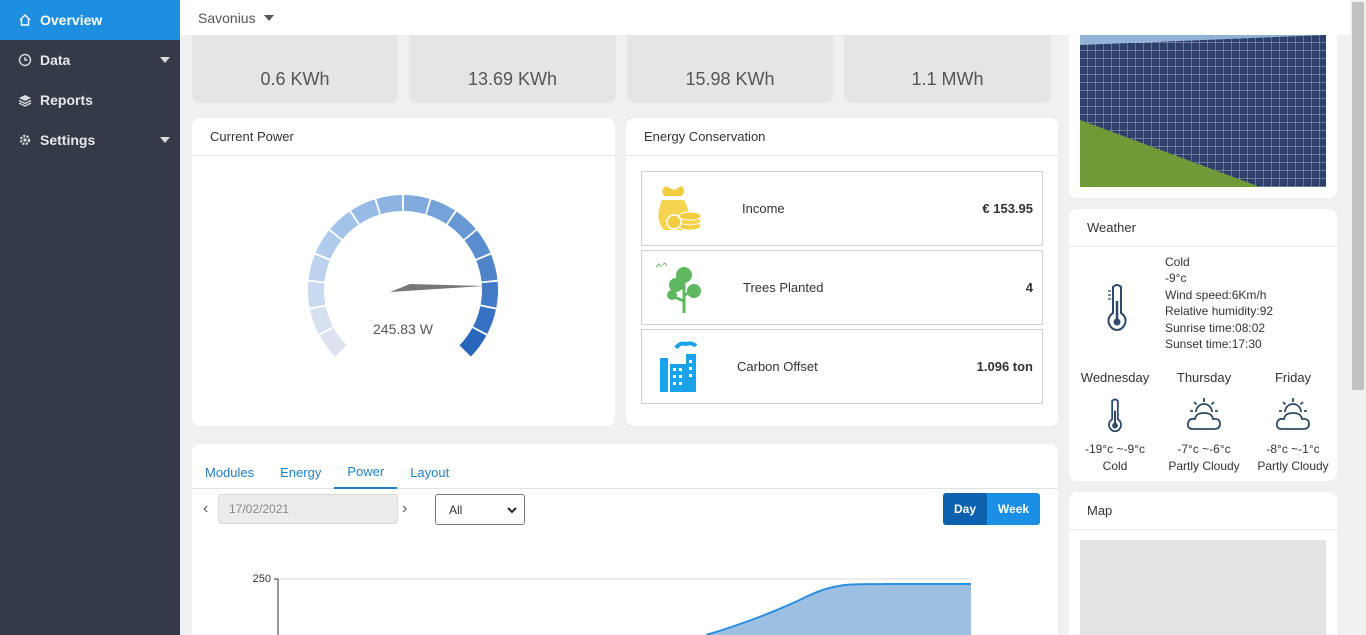  Describe the element at coordinates (429, 472) in the screenshot. I see `tab-layout: Layout` at that location.